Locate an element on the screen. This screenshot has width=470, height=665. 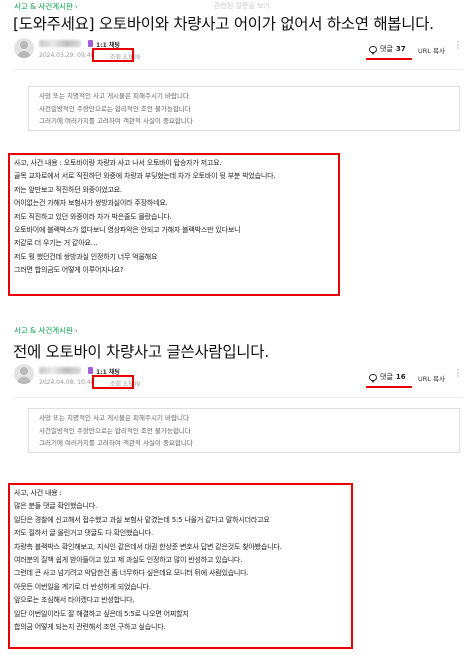
post-date: 2024.04.08. 10:48 is located at coordinates (67, 382).